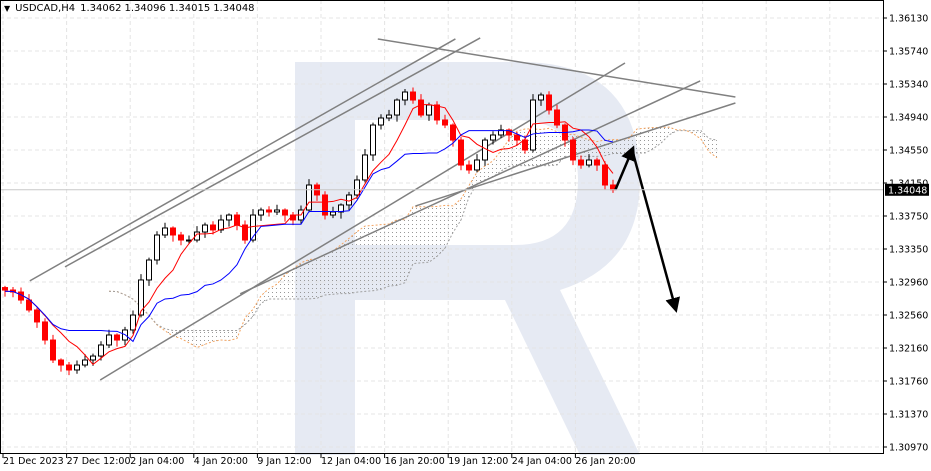 This screenshot has width=931, height=471. Describe the element at coordinates (908, 448) in the screenshot. I see `price-axis-label: 1.30970` at that location.